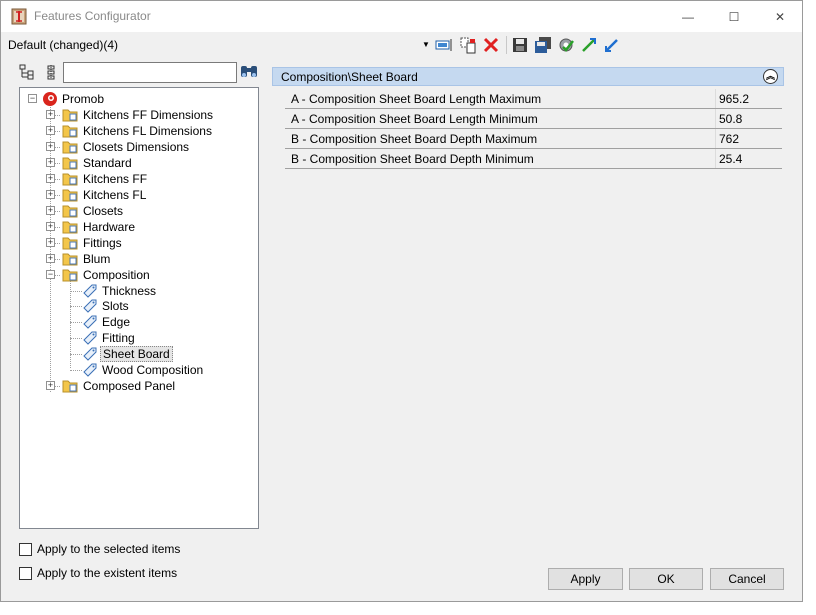 This screenshot has height=615, width=816. Describe the element at coordinates (148, 115) in the screenshot. I see `tree-node-label: Kitchens FF Dimensions` at that location.